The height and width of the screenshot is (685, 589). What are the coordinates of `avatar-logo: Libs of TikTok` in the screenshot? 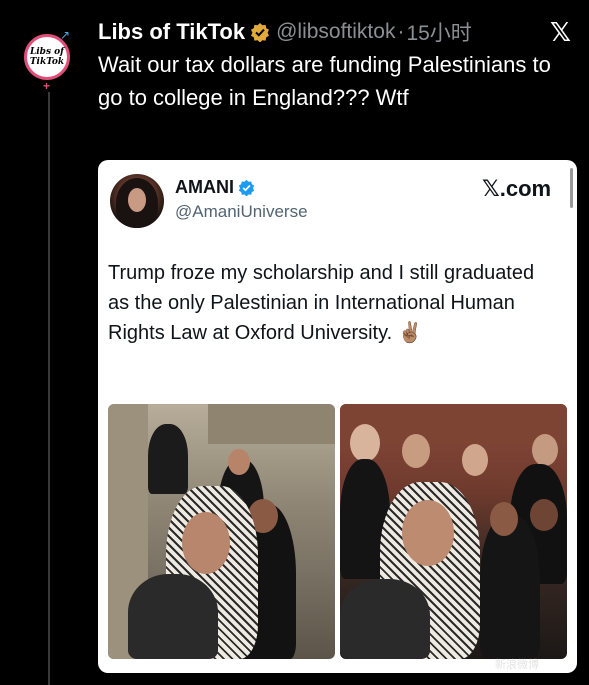 It's located at (47, 57).